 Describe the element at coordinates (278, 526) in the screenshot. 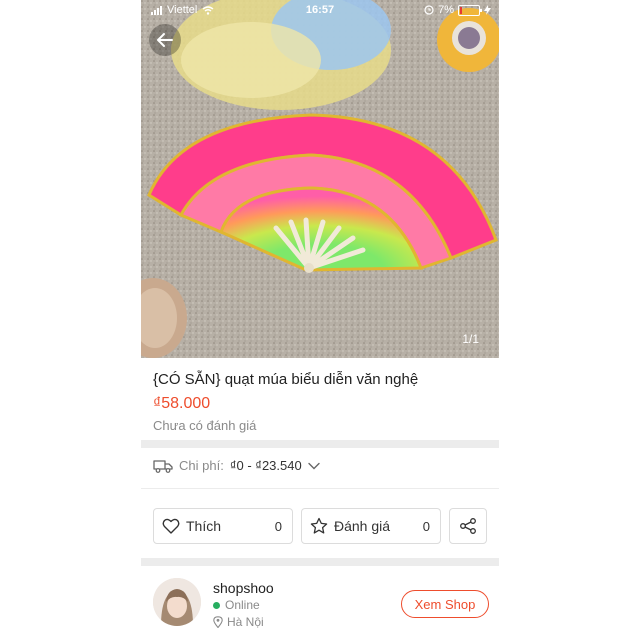

I see `like-count: 0` at that location.